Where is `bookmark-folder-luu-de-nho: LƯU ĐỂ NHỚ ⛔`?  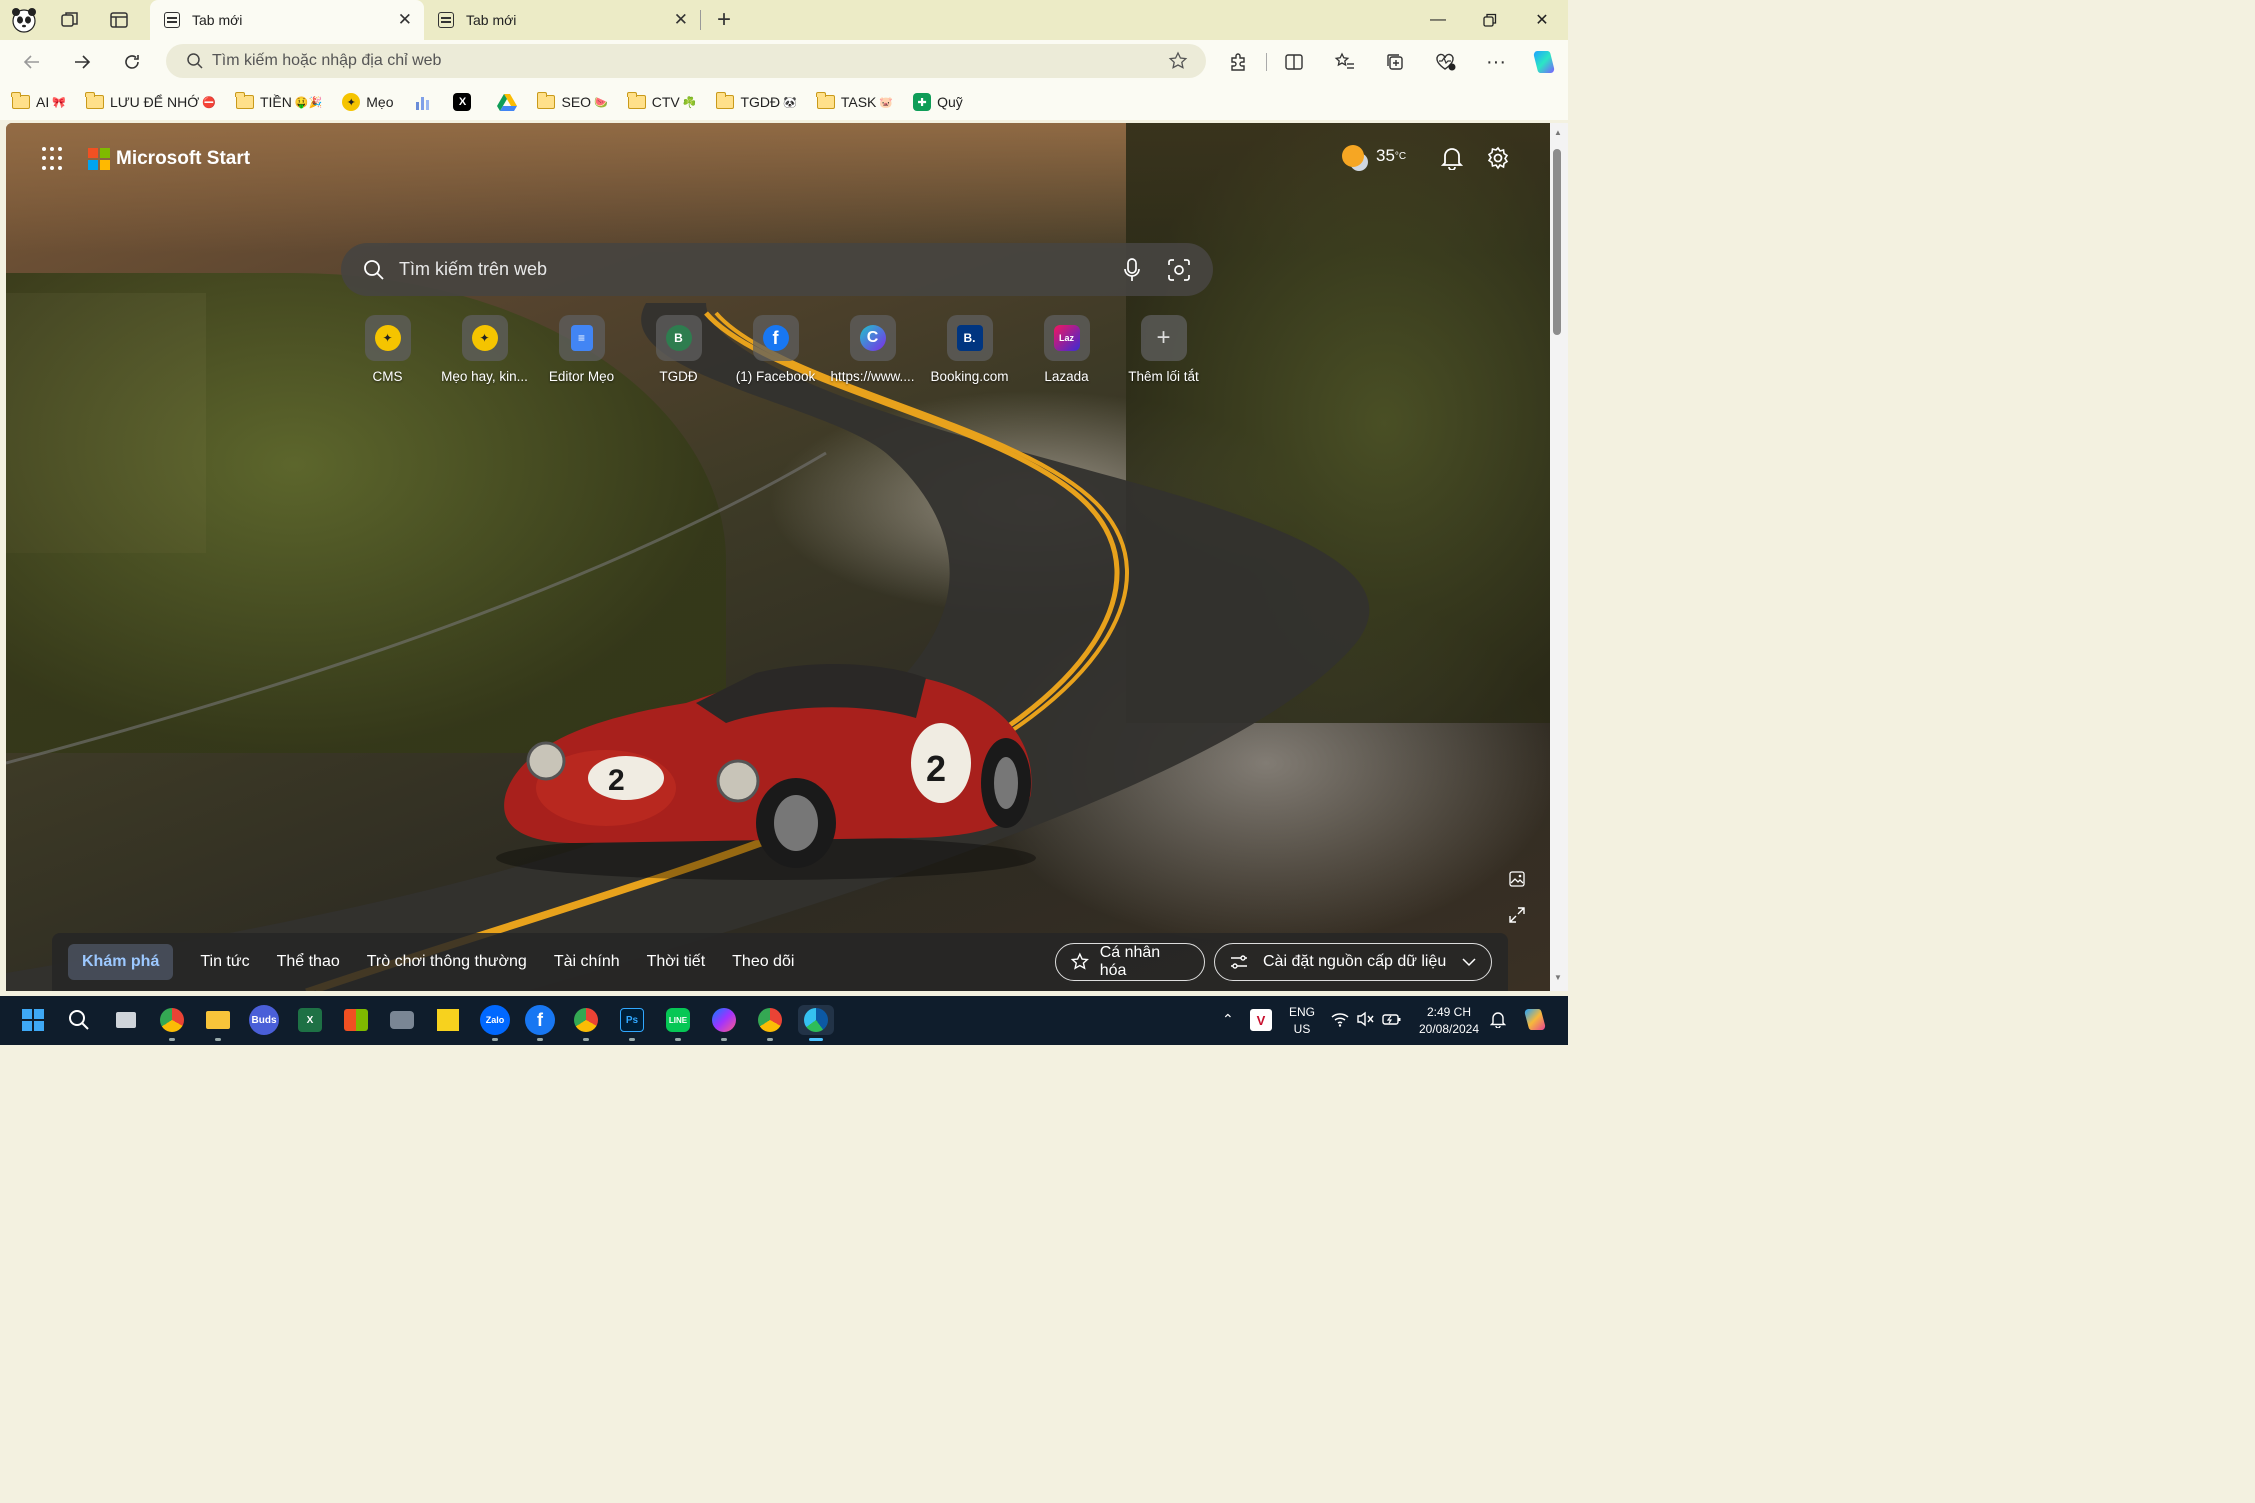 bookmark-folder-luu-de-nho: LƯU ĐỂ NHỚ ⛔ is located at coordinates (150, 101).